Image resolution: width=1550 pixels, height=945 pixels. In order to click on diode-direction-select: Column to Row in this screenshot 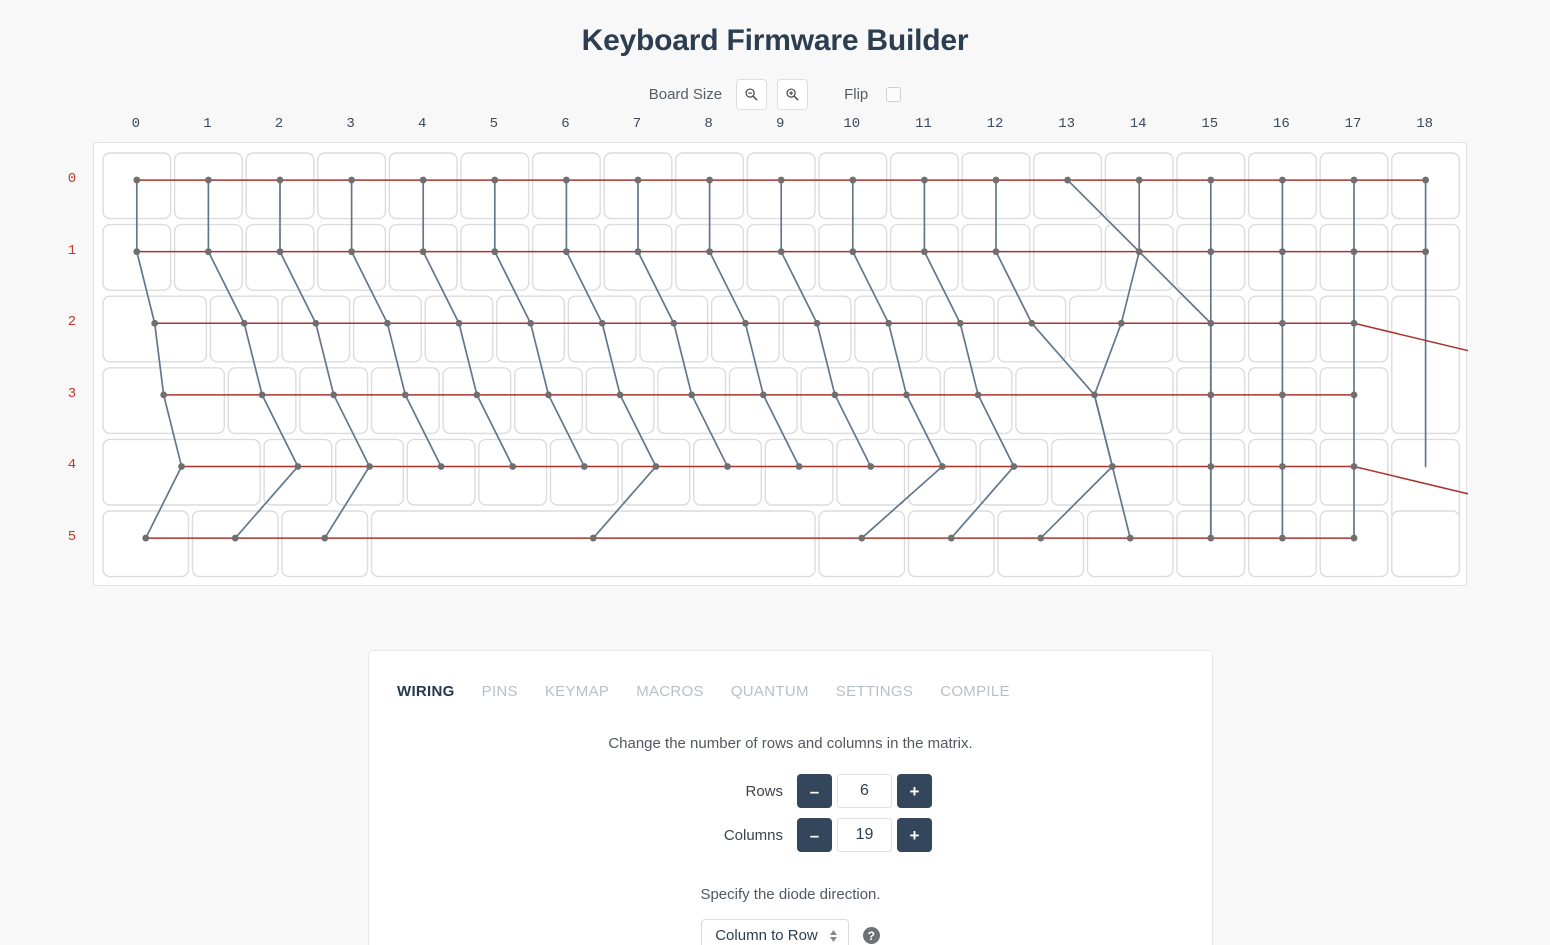, I will do `click(775, 932)`.